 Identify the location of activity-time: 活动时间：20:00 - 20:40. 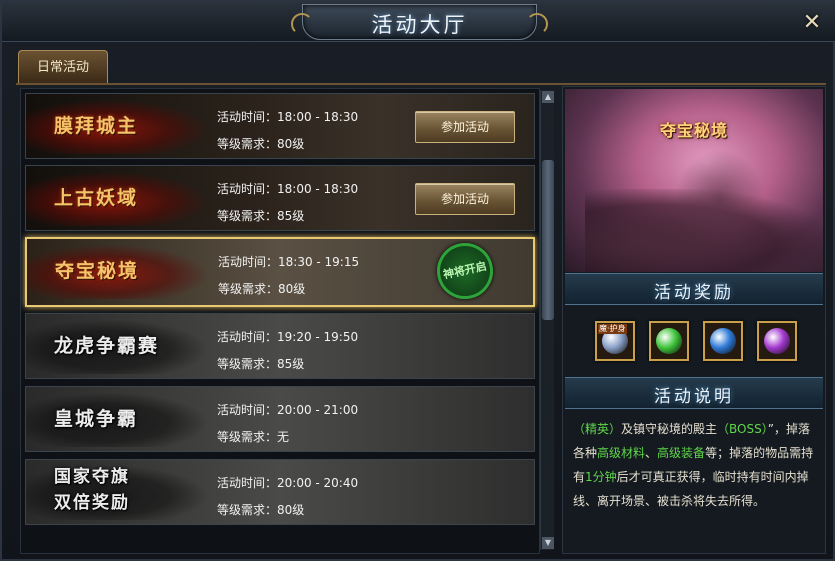
(288, 483).